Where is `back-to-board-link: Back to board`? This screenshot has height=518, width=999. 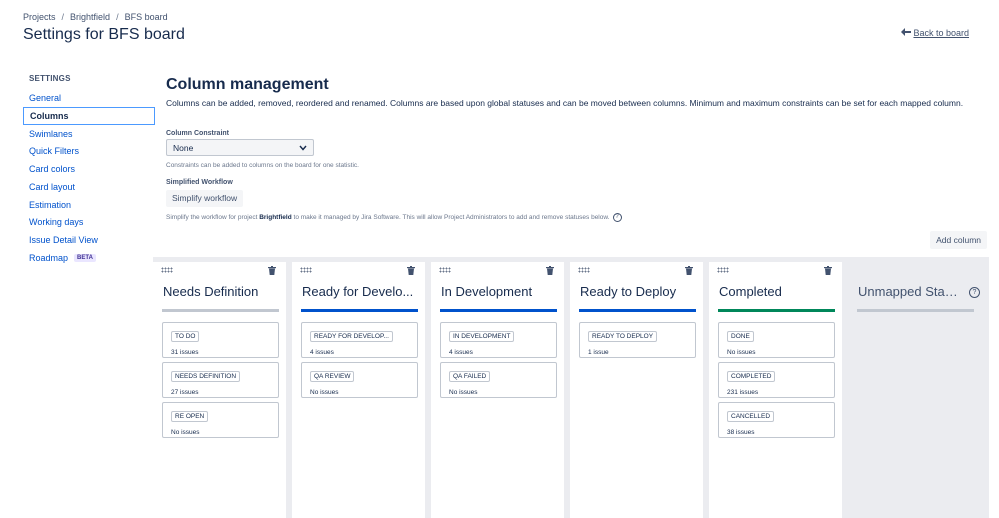 back-to-board-link: Back to board is located at coordinates (935, 33).